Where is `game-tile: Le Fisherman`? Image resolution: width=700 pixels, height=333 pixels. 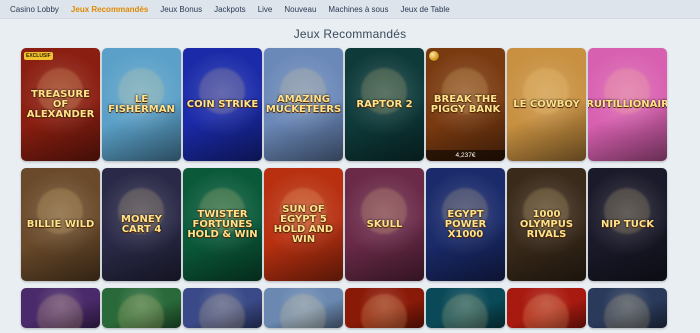 game-tile: Le Fisherman is located at coordinates (141, 104).